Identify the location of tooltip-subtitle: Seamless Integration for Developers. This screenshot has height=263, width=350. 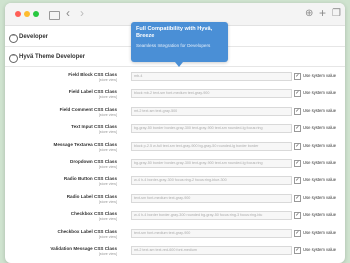
(173, 45).